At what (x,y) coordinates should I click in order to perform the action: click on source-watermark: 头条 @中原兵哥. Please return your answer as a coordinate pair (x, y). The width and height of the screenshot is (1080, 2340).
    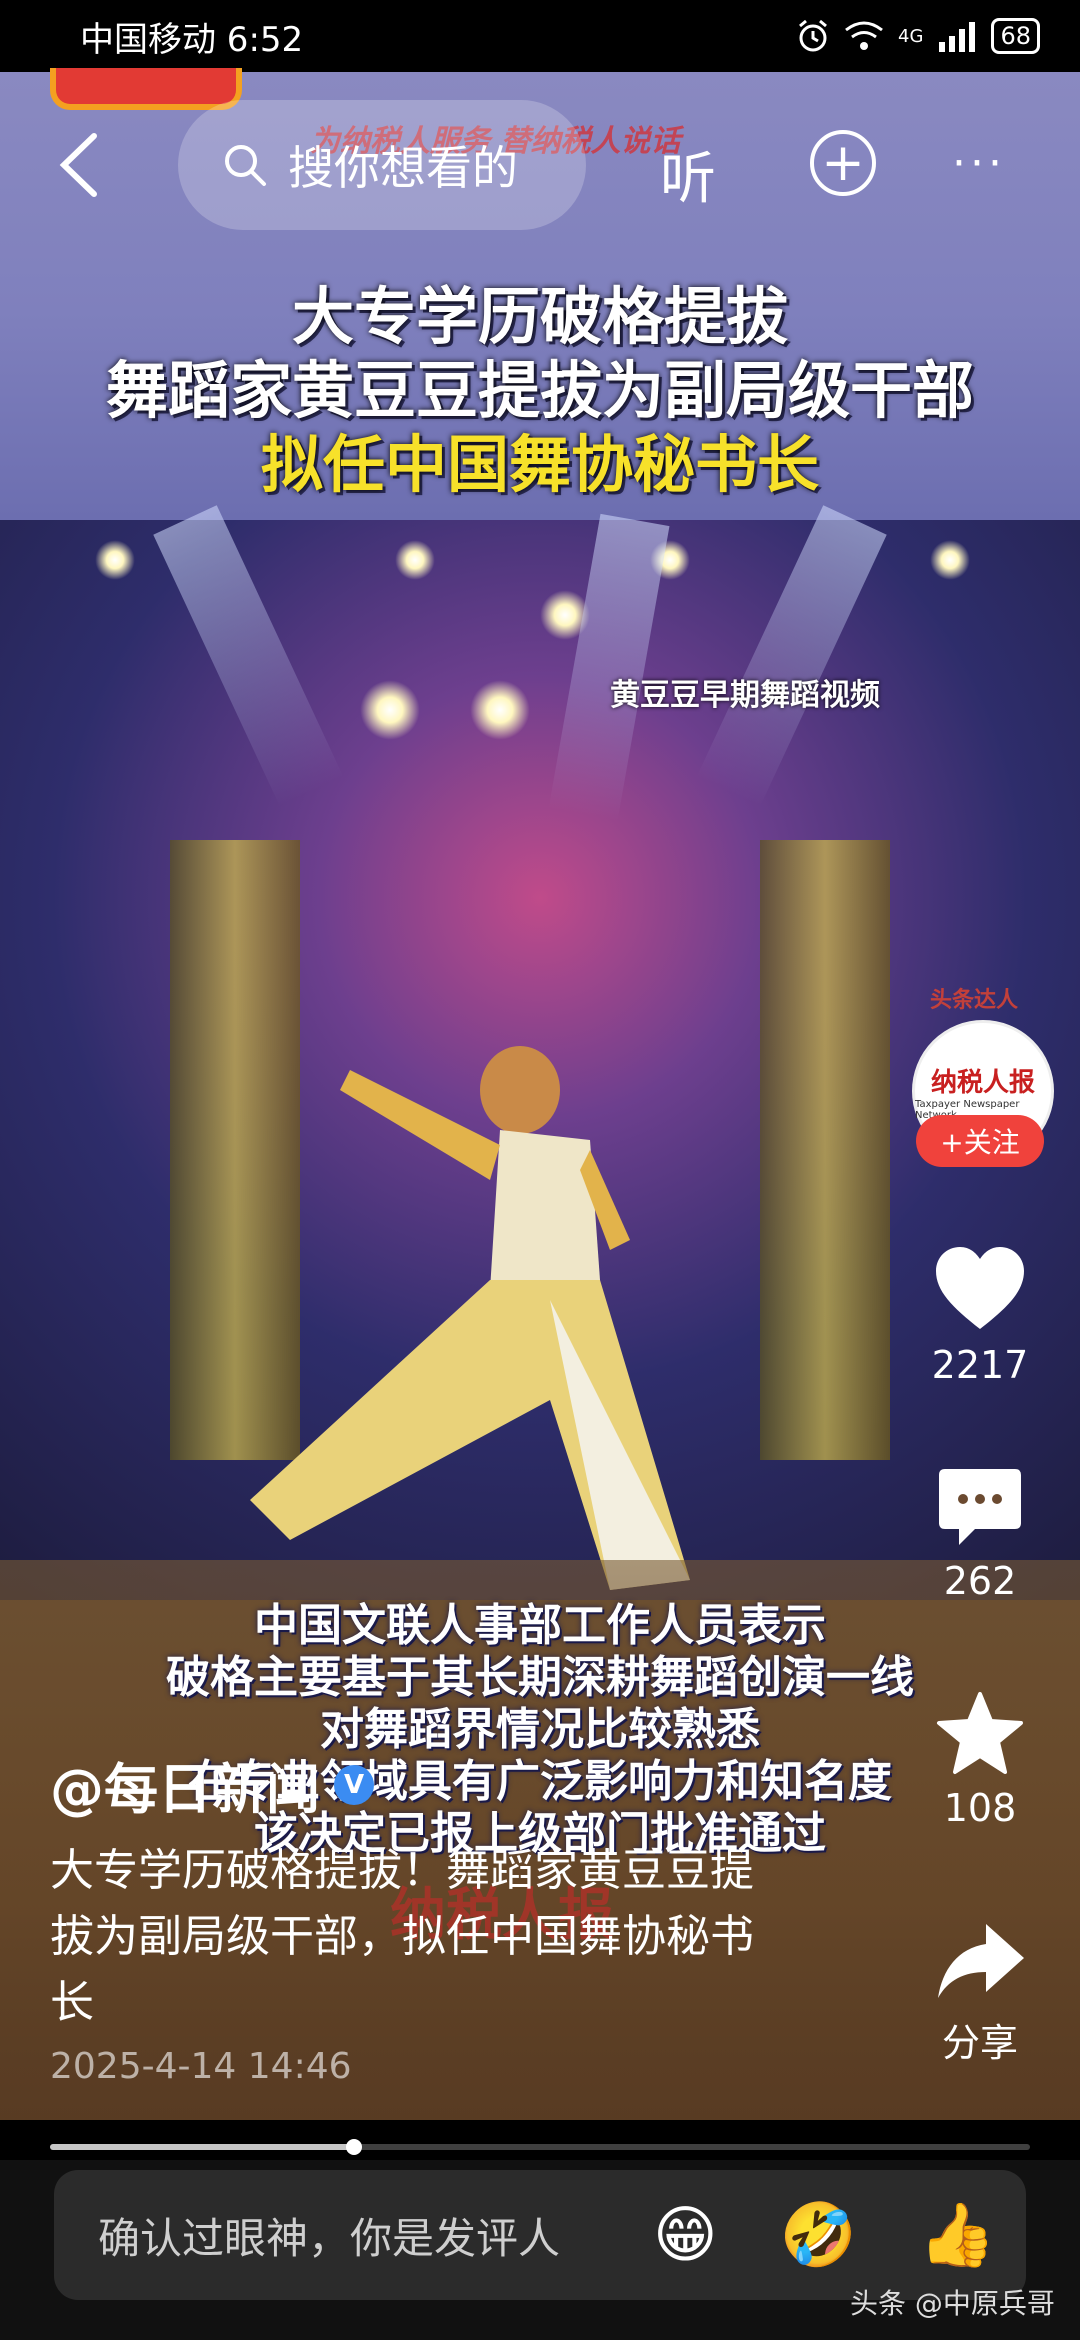
    Looking at the image, I should click on (952, 2303).